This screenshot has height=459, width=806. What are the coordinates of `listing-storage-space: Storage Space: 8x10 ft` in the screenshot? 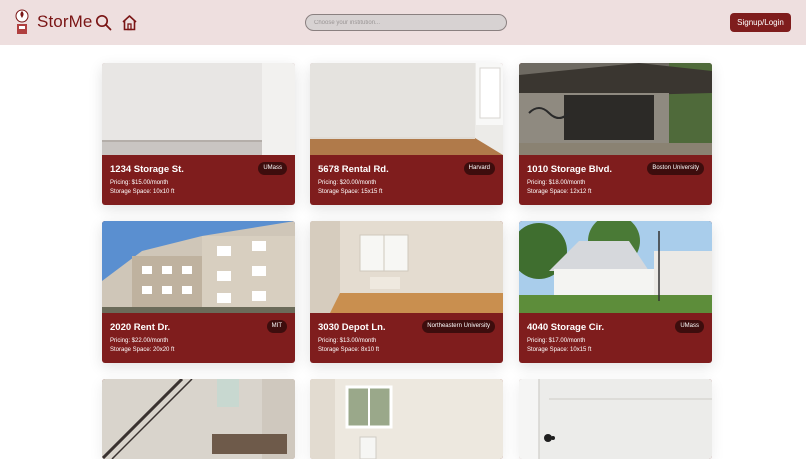 It's located at (349, 350).